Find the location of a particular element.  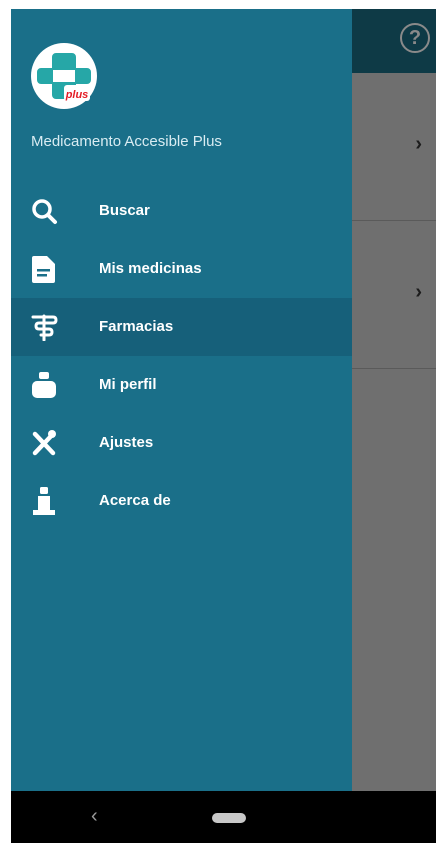

menu-item-label: Mis medicinas is located at coordinates (150, 268).